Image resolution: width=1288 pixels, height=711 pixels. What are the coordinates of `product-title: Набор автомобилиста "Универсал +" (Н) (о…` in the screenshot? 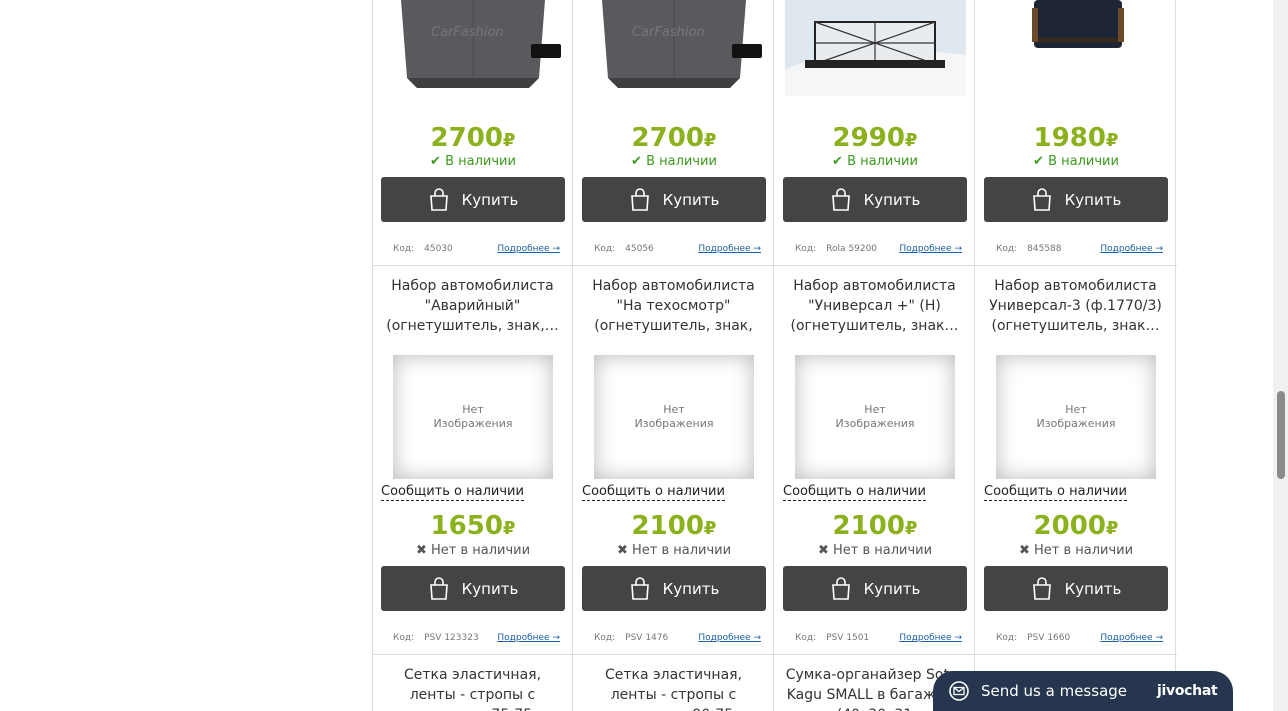 It's located at (874, 306).